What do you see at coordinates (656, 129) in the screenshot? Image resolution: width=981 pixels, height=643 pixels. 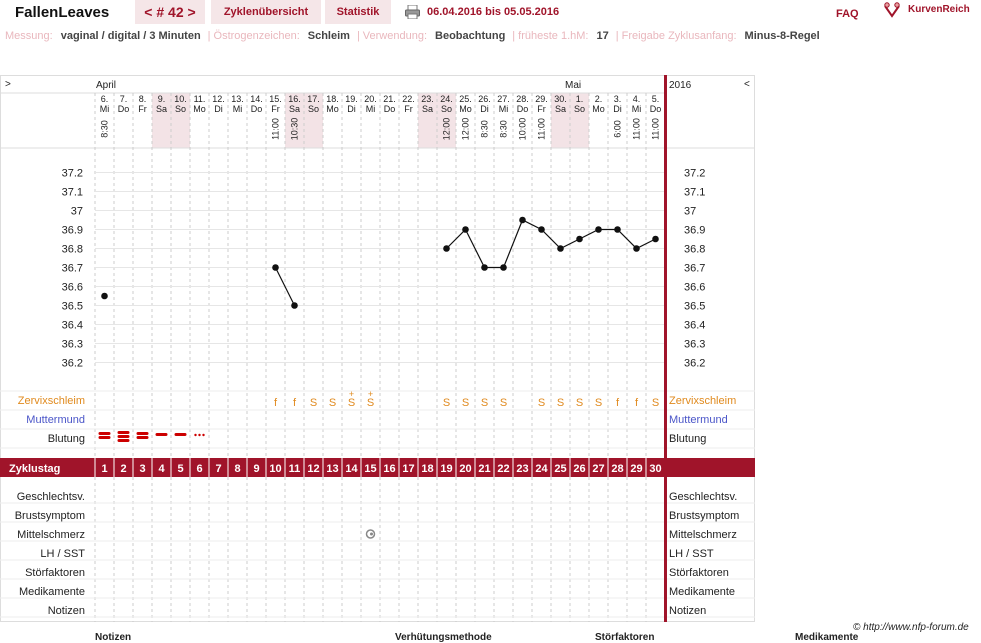 I see `measure-time: 11:00` at bounding box center [656, 129].